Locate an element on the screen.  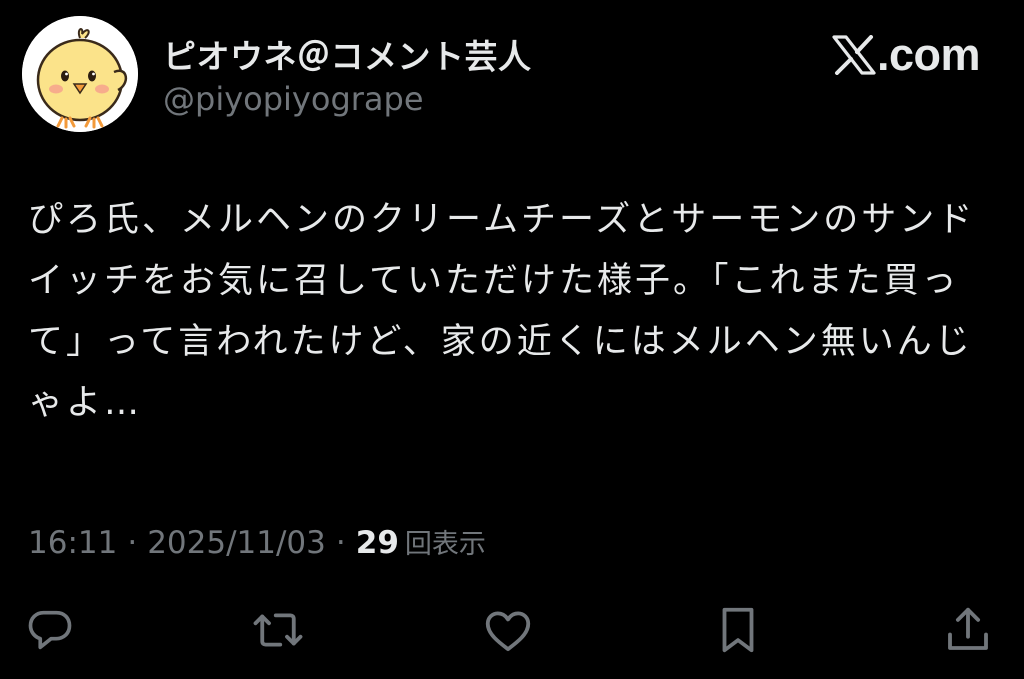
bookmark-icon is located at coordinates (738, 630).